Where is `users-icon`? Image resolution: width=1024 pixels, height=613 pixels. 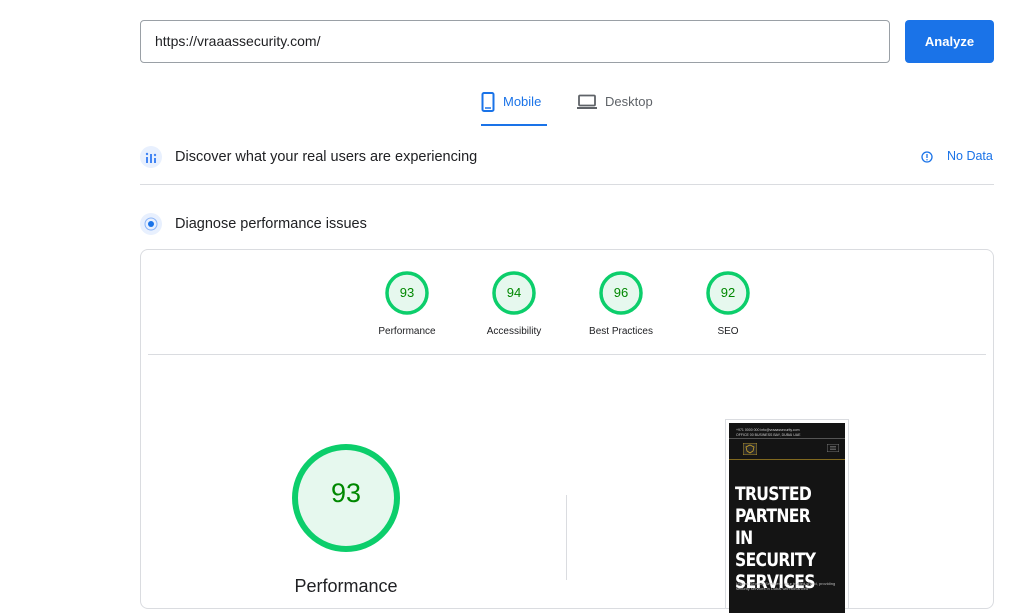 users-icon is located at coordinates (151, 157).